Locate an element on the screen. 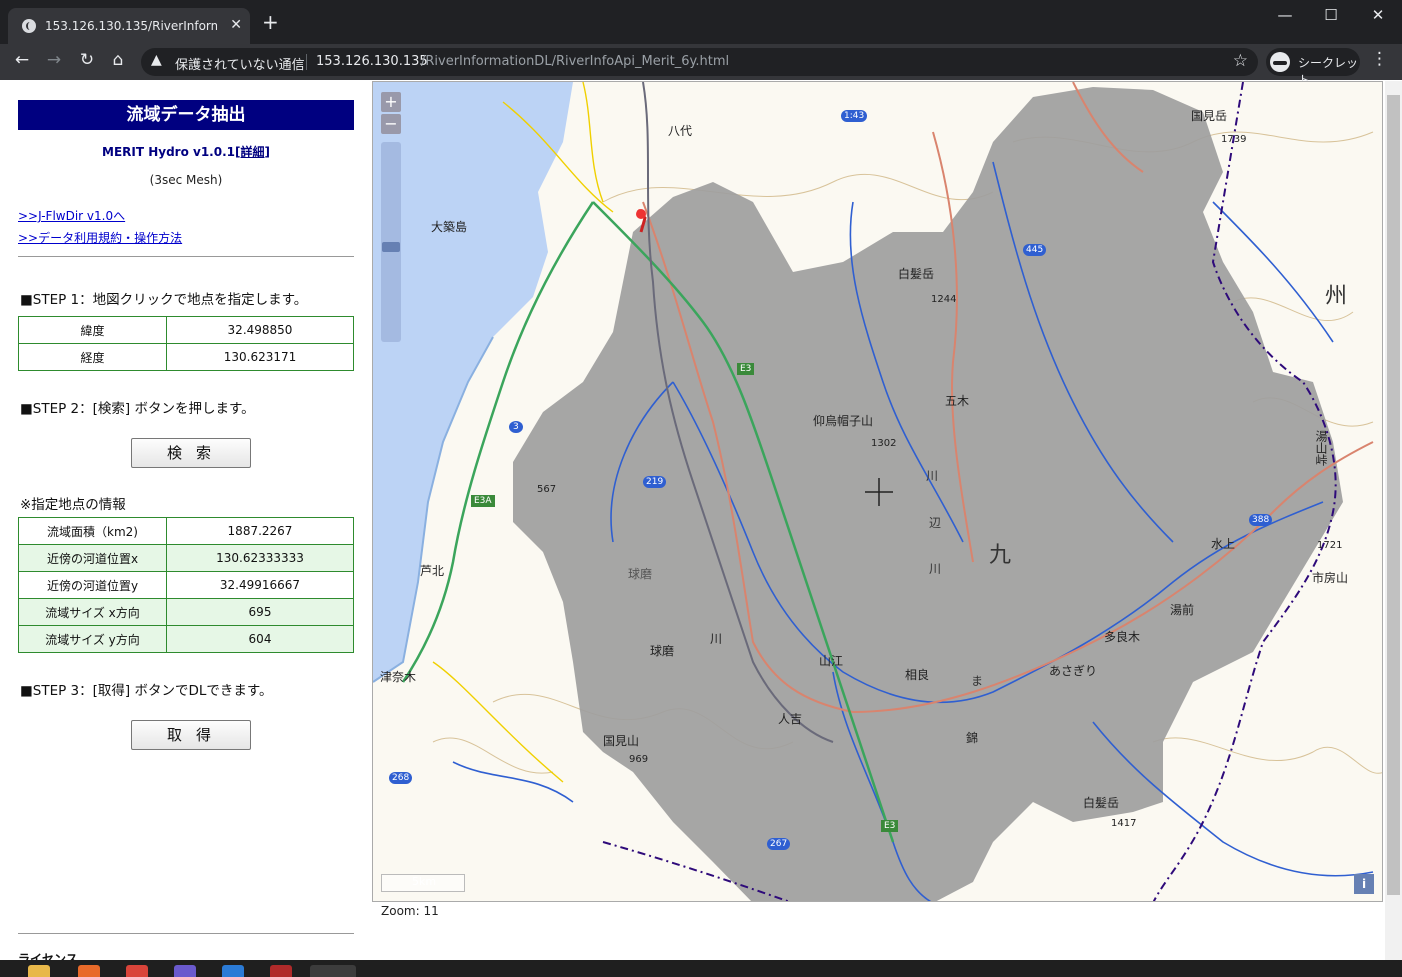 The width and height of the screenshot is (1402, 977). zoom-readout: Zoom: 11 is located at coordinates (410, 911).